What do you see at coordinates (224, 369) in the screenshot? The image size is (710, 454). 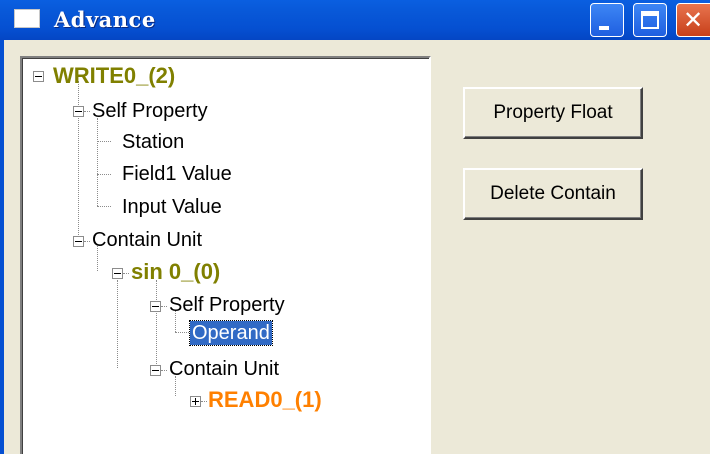 I see `tree-node-sin-contain-unit: Contain Unit` at bounding box center [224, 369].